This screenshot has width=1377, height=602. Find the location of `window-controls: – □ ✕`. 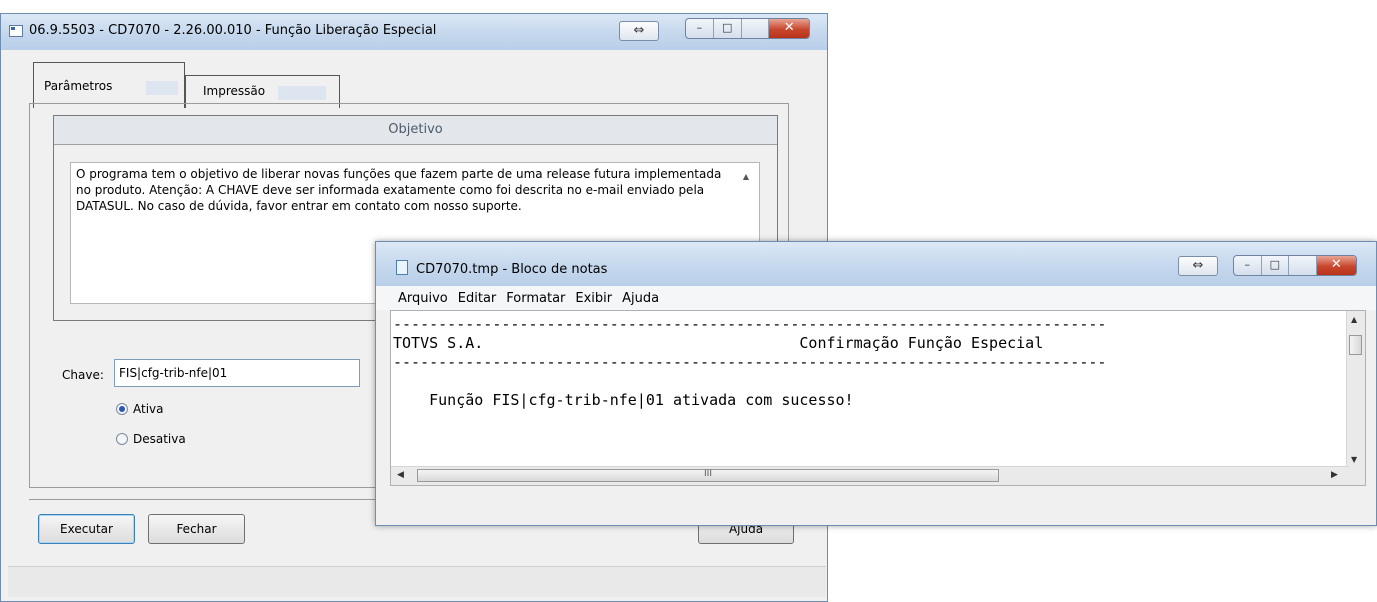

window-controls: – □ ✕ is located at coordinates (747, 28).